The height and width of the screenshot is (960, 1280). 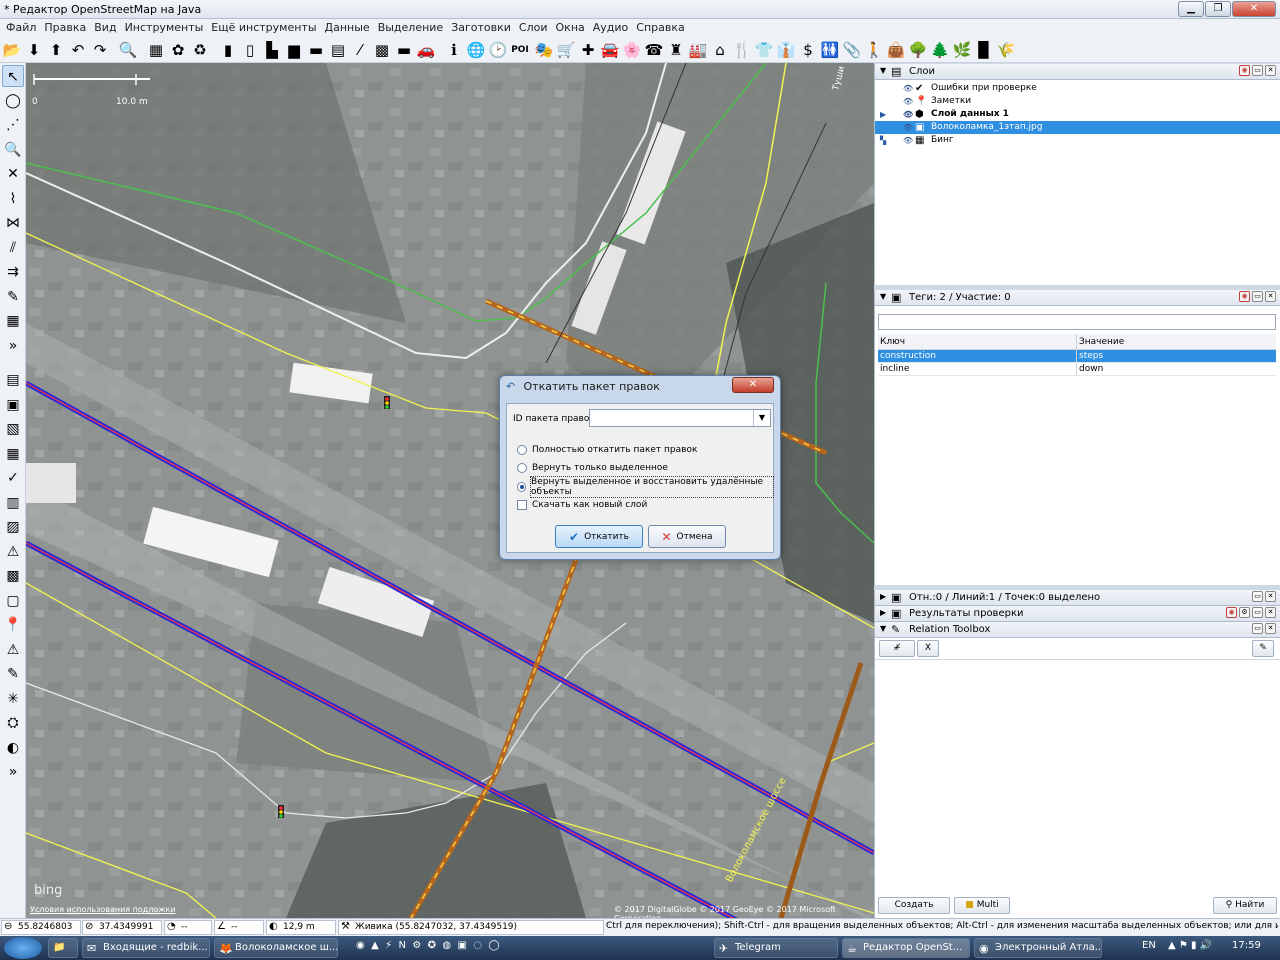 What do you see at coordinates (1006, 50) in the screenshot?
I see `crop-icon: 🌾` at bounding box center [1006, 50].